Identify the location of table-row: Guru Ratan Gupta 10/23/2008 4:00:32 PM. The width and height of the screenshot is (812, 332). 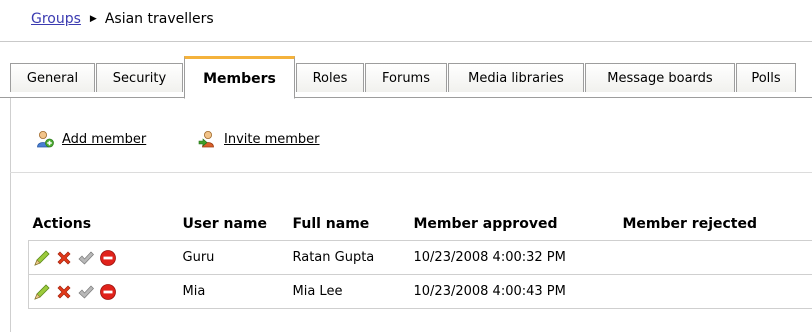
(420, 257).